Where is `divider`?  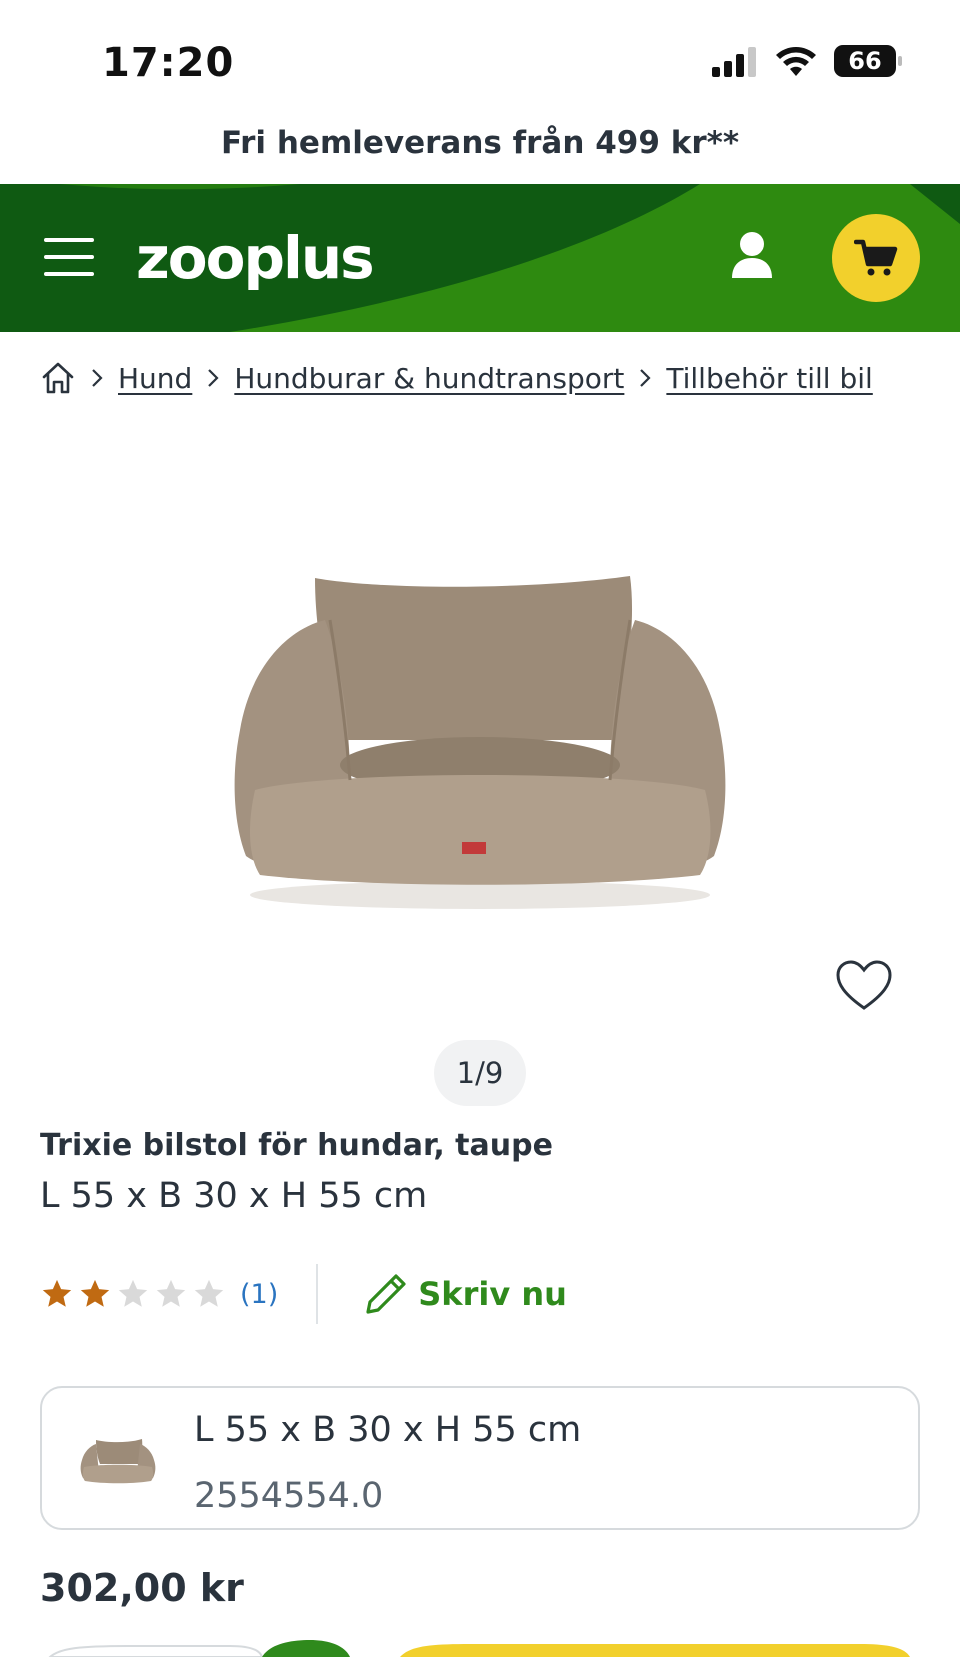 divider is located at coordinates (317, 1294).